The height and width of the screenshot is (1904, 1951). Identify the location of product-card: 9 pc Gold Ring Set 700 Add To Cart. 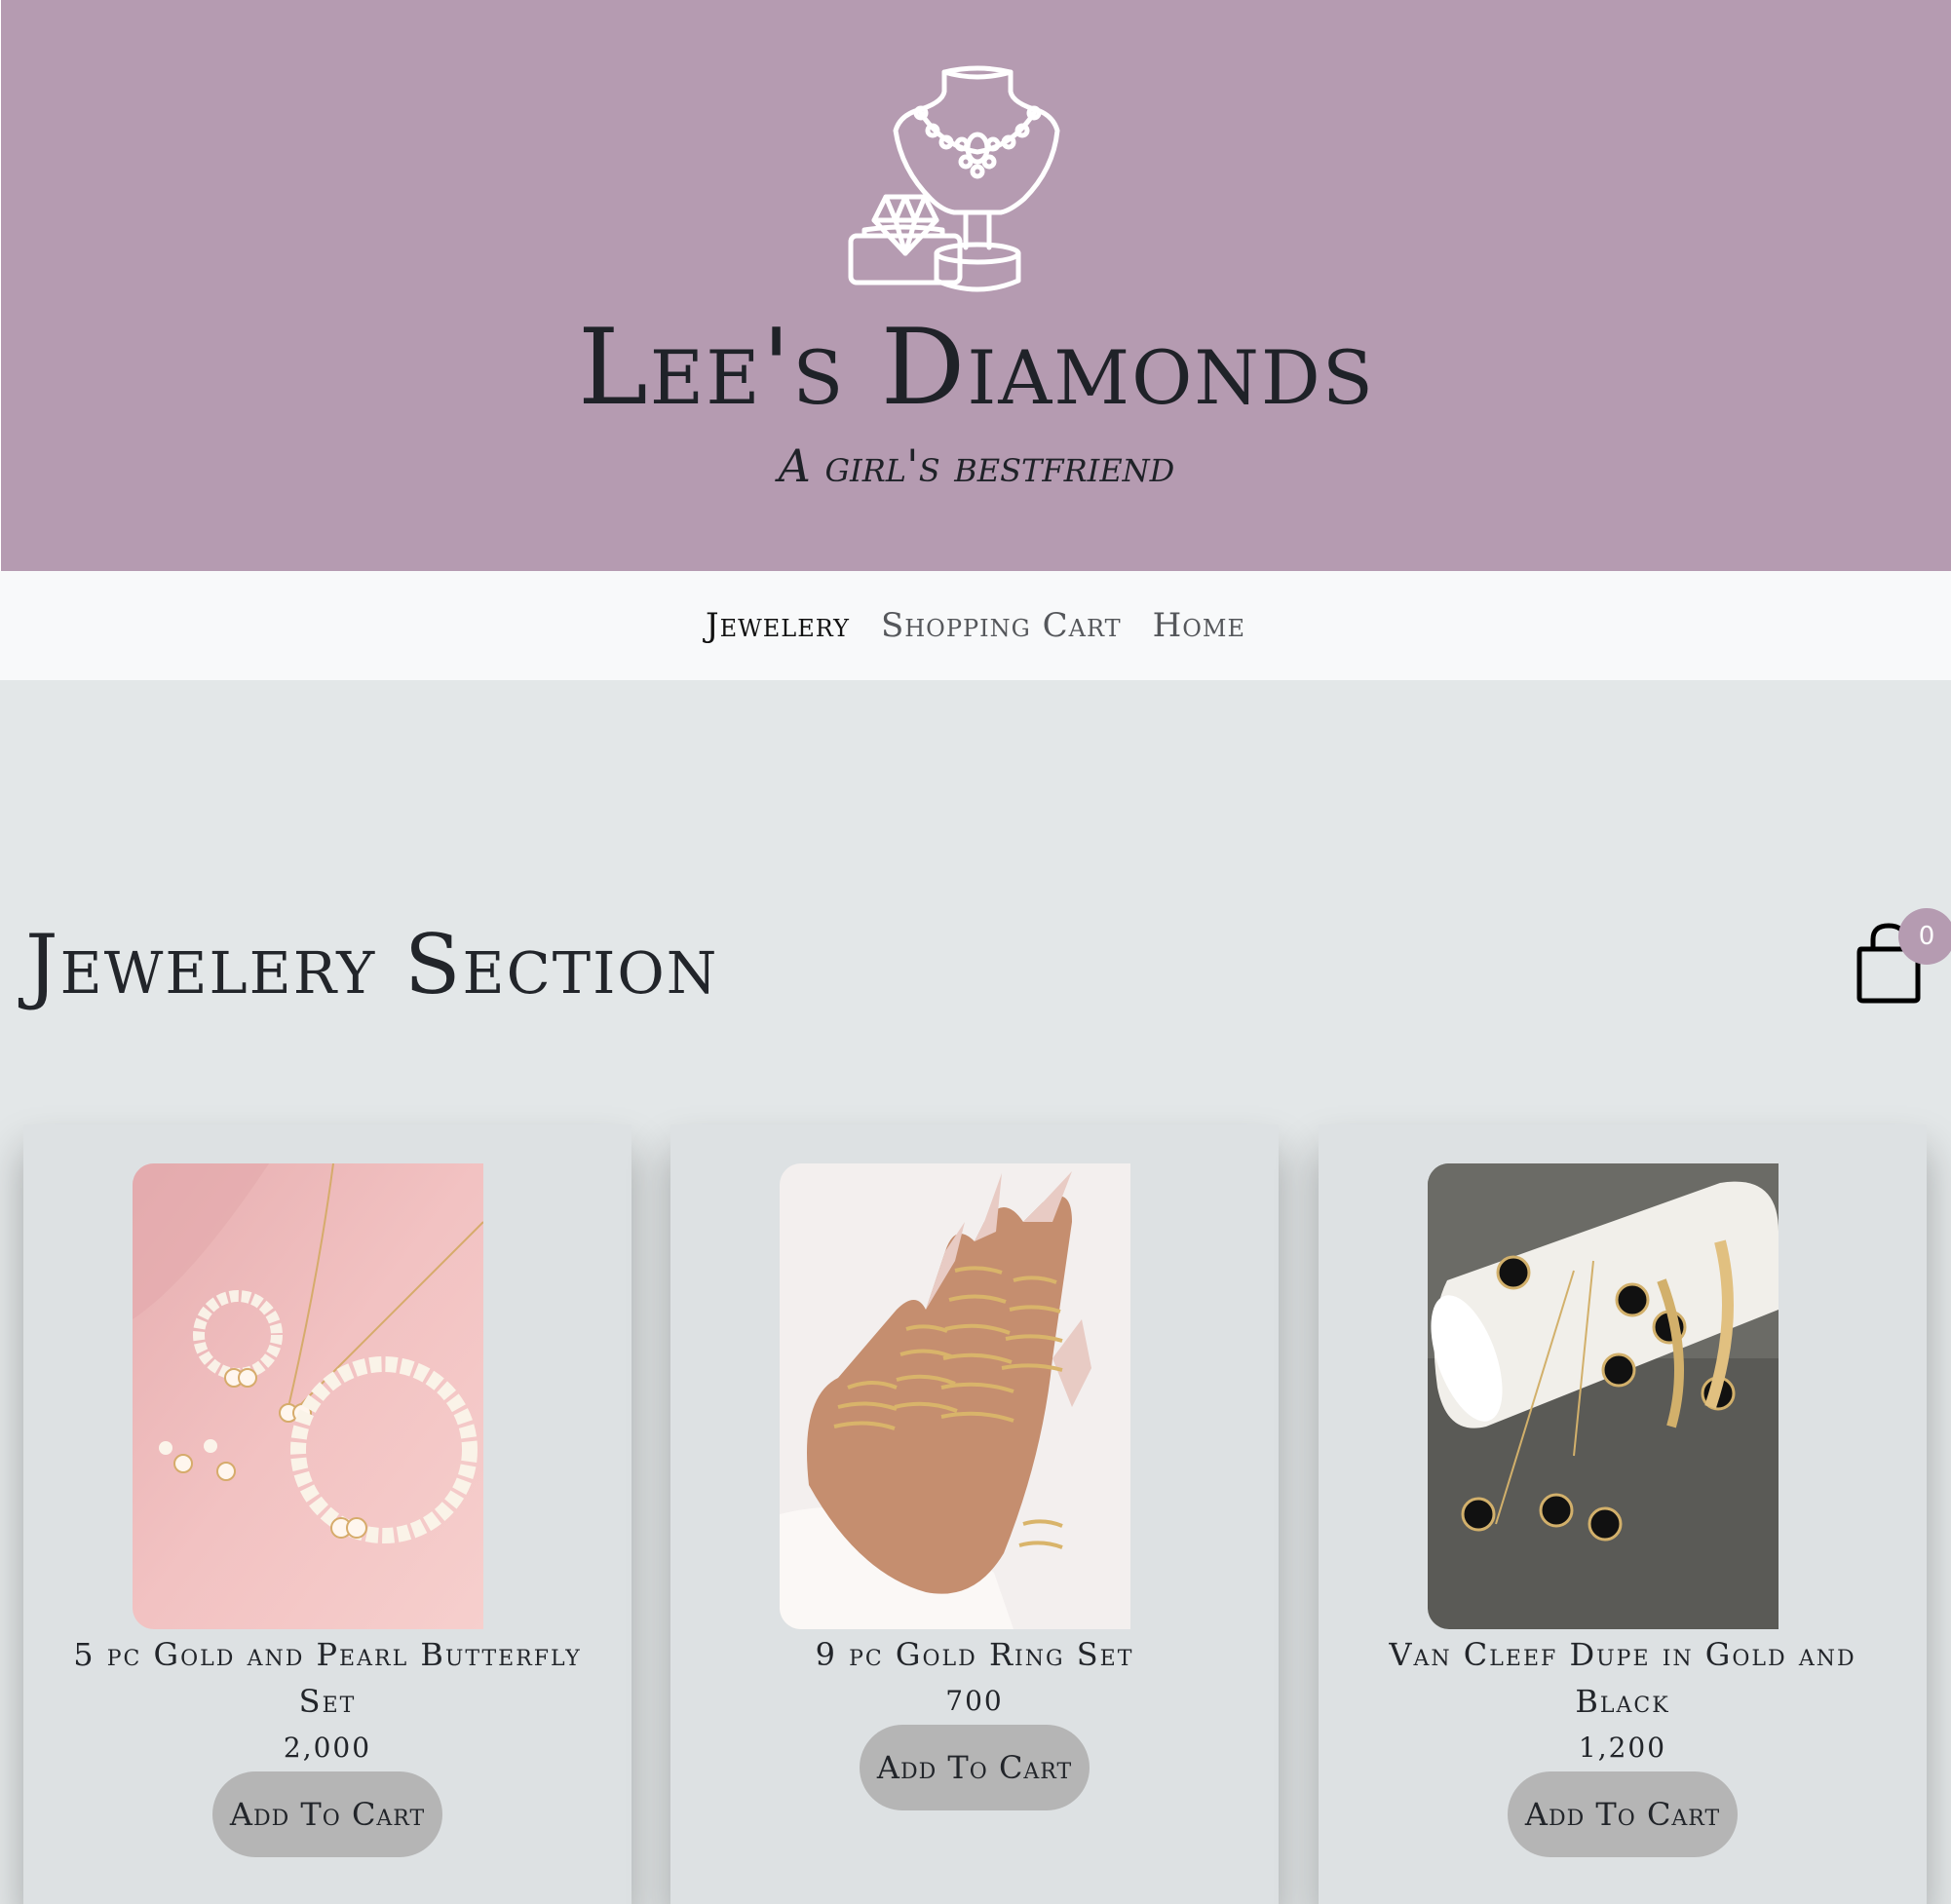
(975, 1514).